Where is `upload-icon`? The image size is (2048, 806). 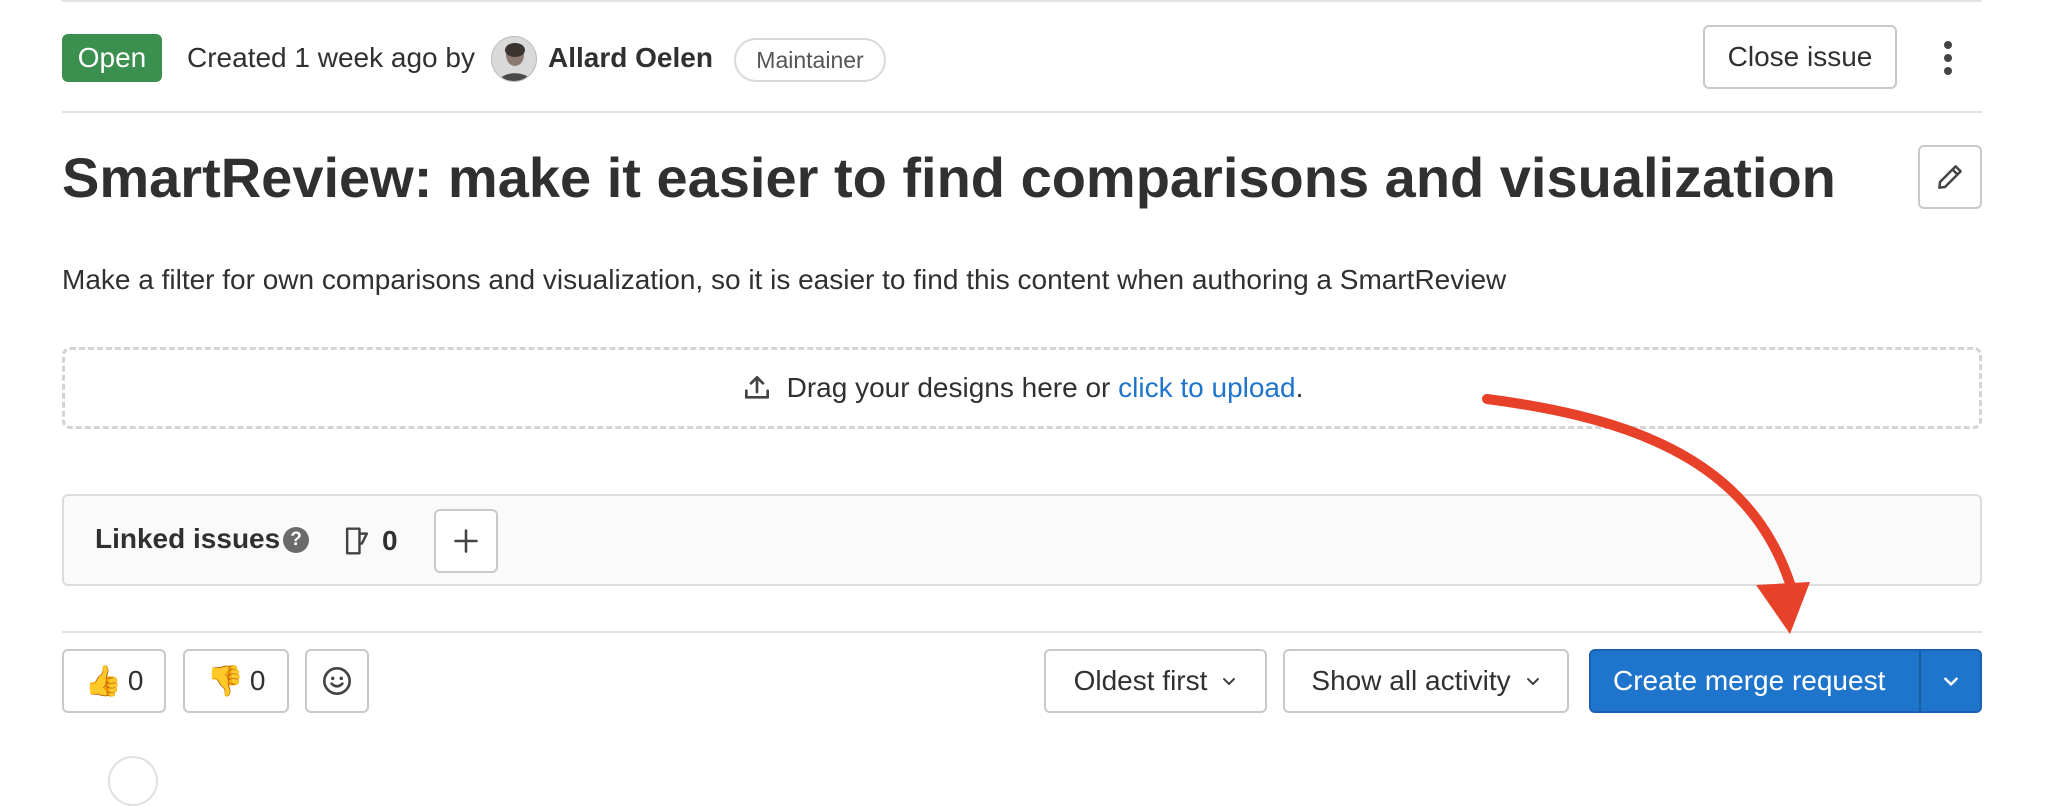 upload-icon is located at coordinates (756, 387).